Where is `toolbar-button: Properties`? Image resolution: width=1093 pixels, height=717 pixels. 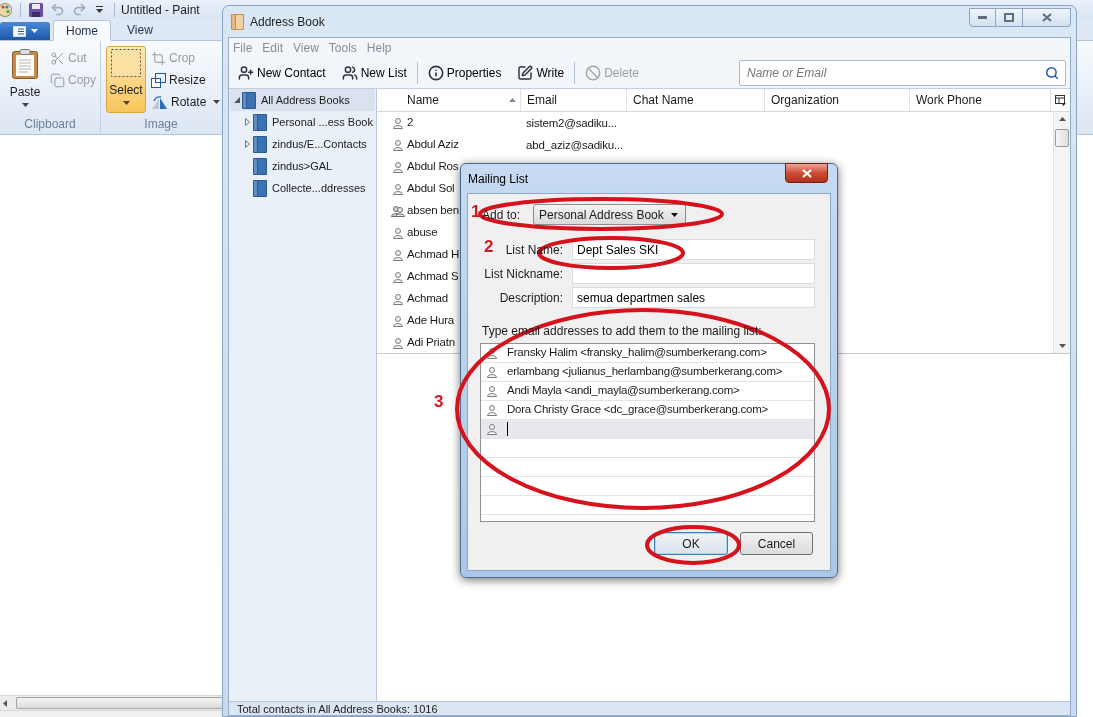
toolbar-button: Properties is located at coordinates (464, 72).